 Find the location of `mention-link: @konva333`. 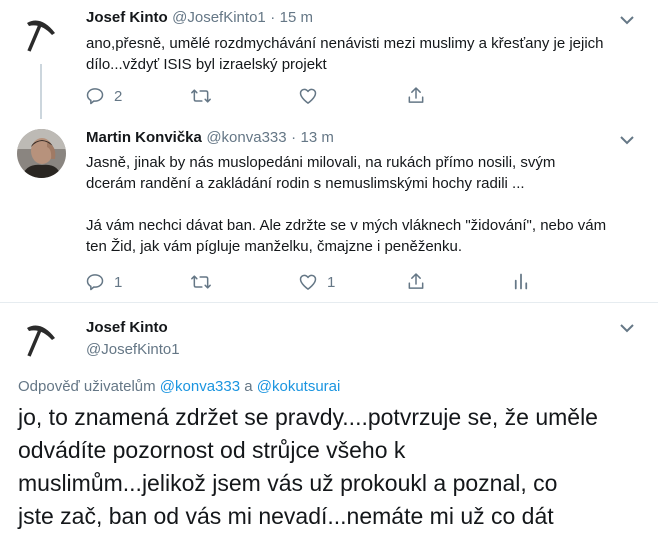

mention-link: @konva333 is located at coordinates (200, 386).